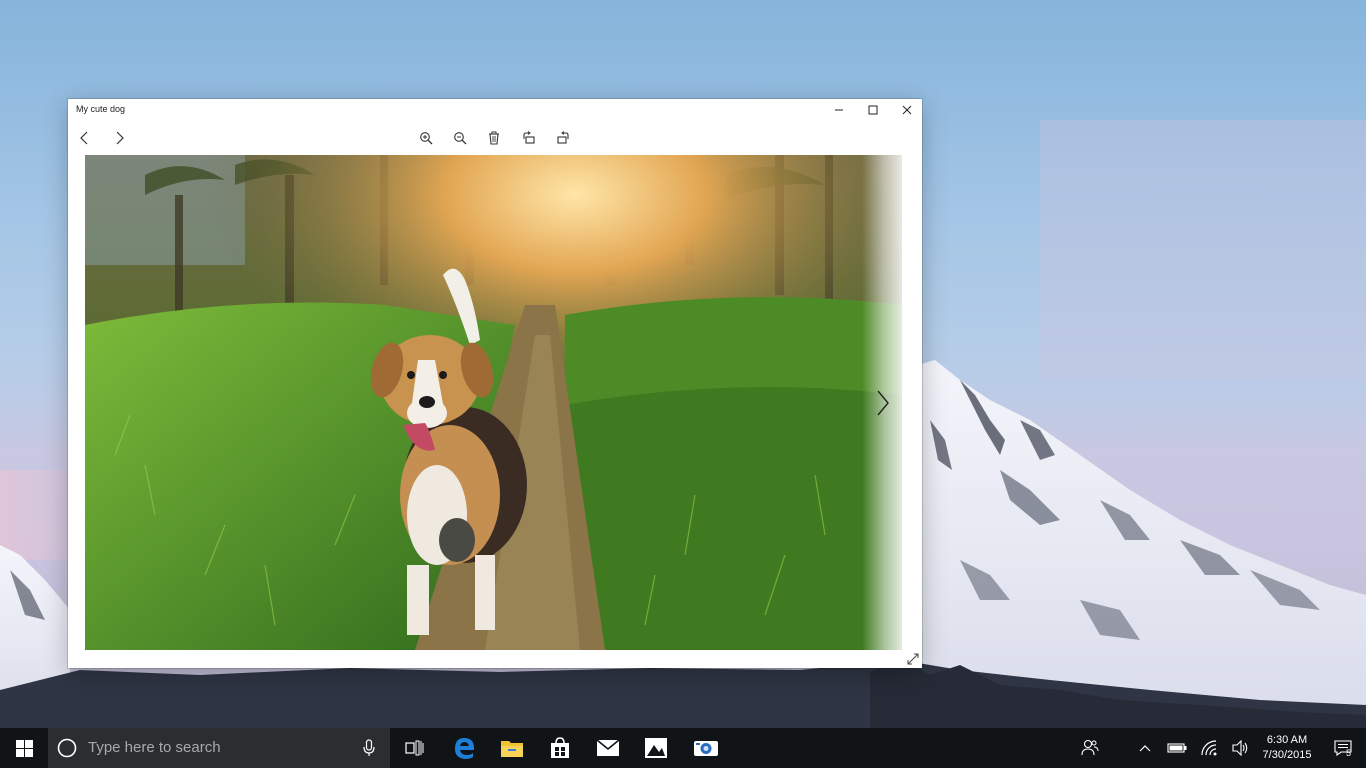  I want to click on maximize-button, so click(873, 110).